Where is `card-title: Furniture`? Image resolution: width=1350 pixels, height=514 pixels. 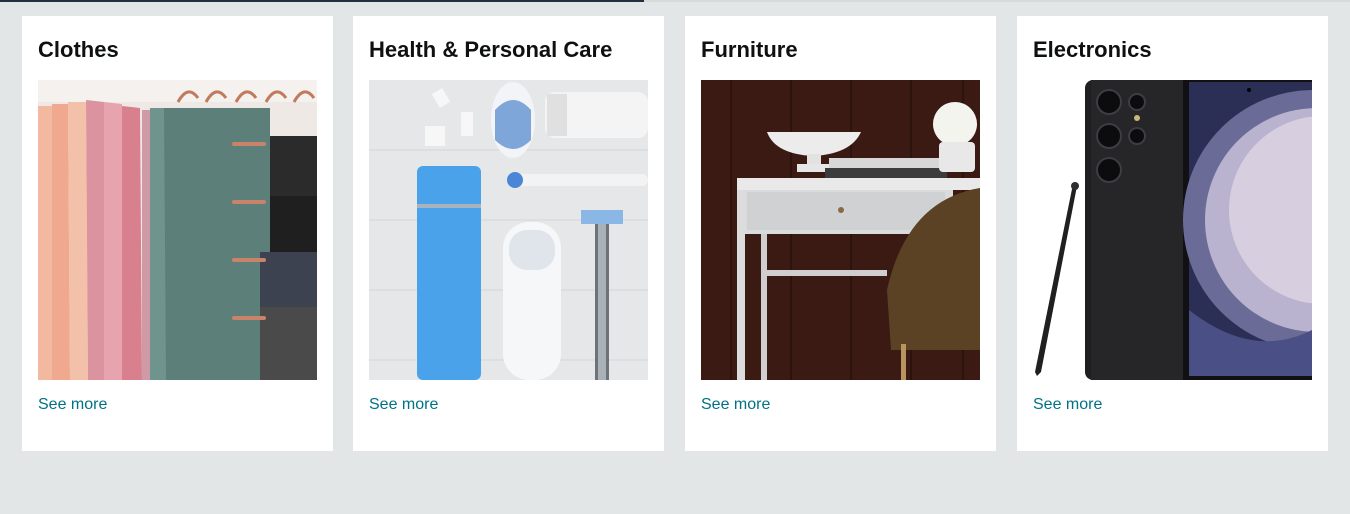 card-title: Furniture is located at coordinates (749, 49).